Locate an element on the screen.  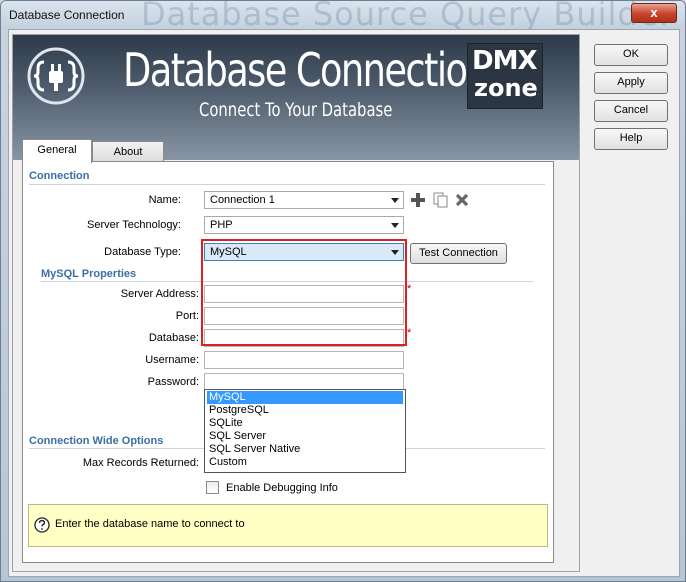
plug-logo-icon is located at coordinates (56, 76).